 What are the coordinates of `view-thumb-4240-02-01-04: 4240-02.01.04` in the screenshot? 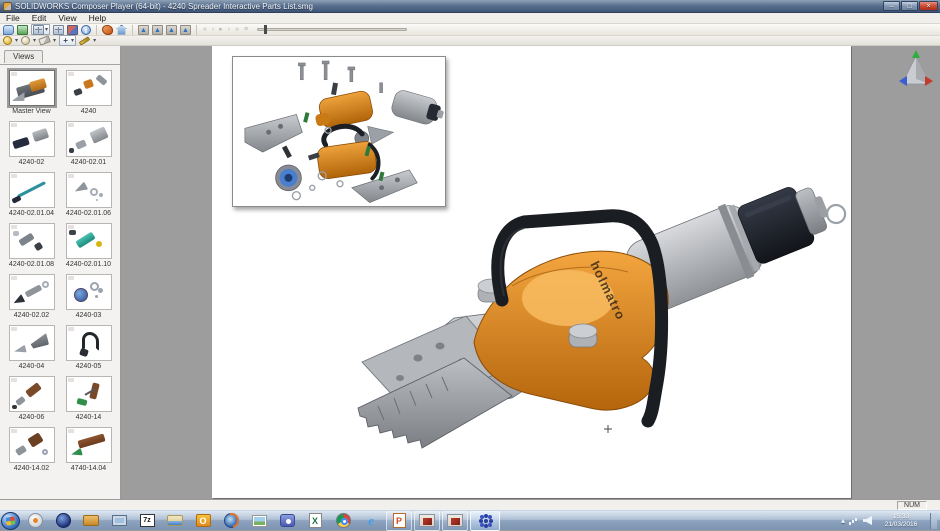 It's located at (31, 194).